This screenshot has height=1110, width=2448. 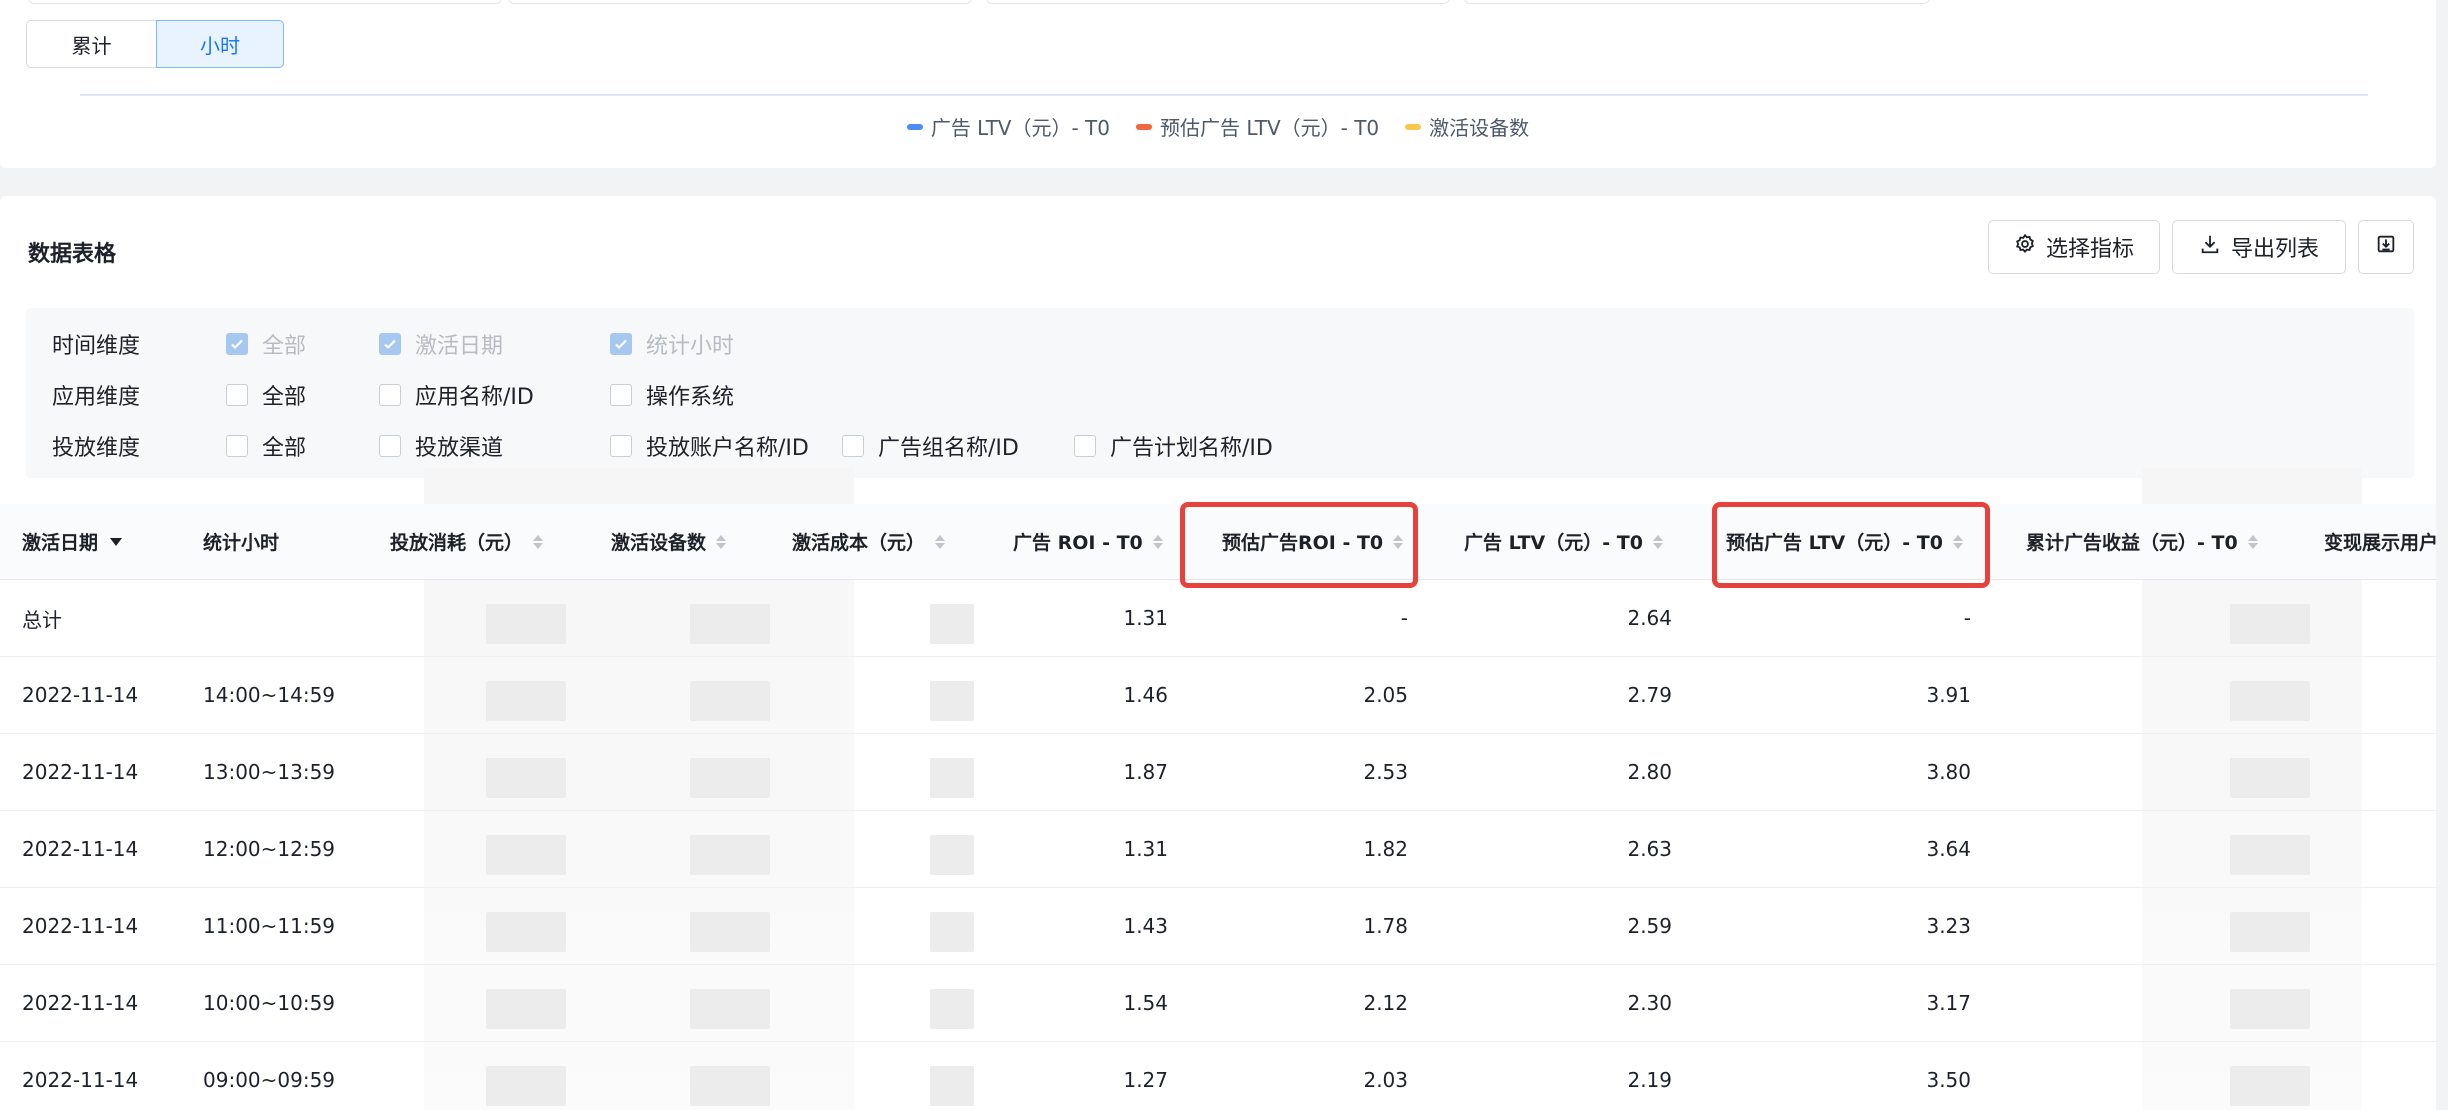 I want to click on col-header-label: 累计广告收益（元）- T0, so click(x=2132, y=543).